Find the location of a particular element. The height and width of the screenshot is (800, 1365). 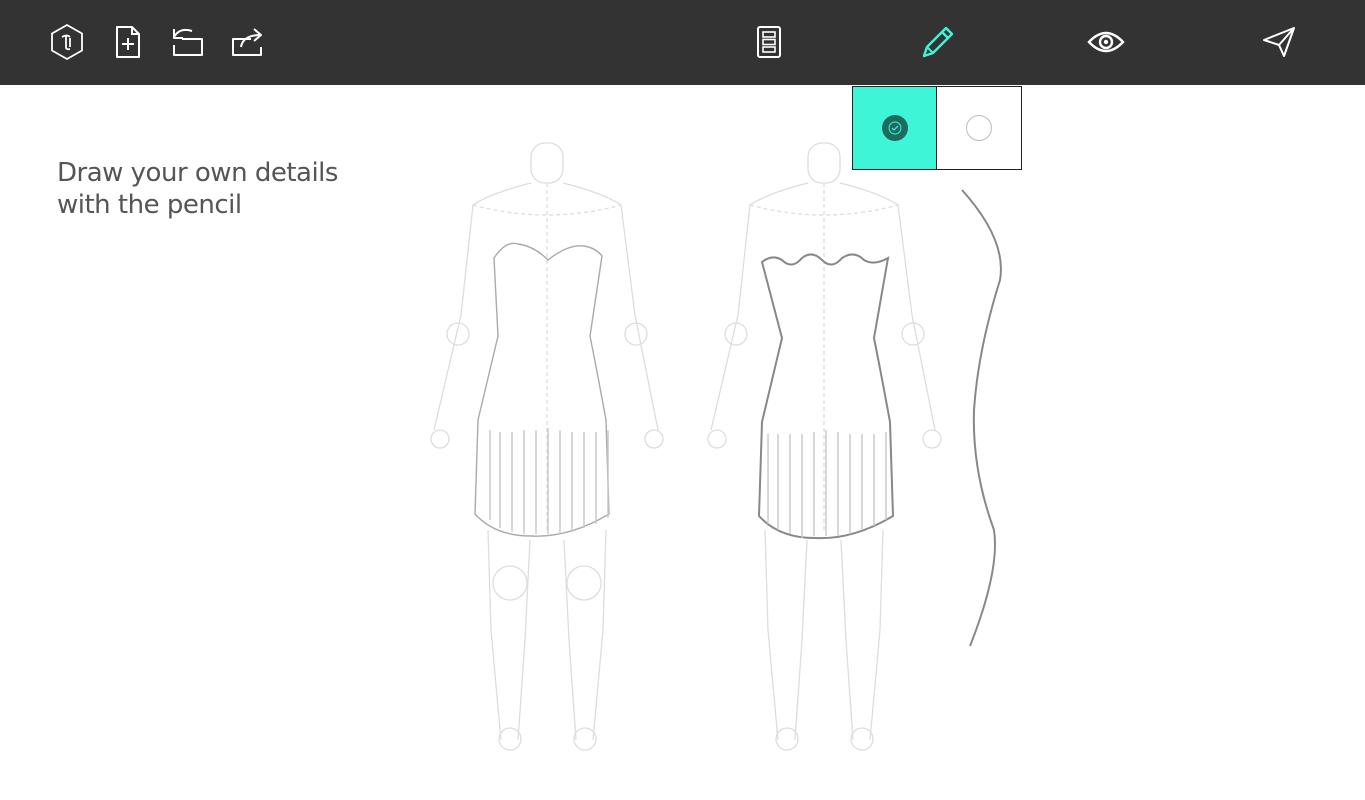

pencil-color-panel is located at coordinates (937, 128).